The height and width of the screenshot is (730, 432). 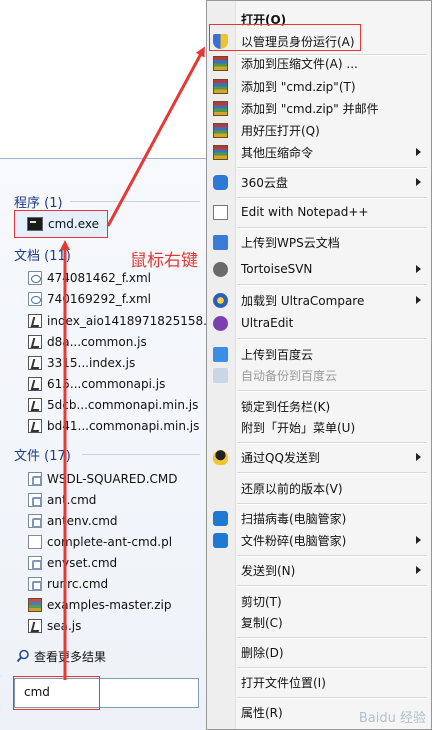 What do you see at coordinates (294, 518) in the screenshot?
I see `menu-item-label: 扫描病毒(电脑管家)` at bounding box center [294, 518].